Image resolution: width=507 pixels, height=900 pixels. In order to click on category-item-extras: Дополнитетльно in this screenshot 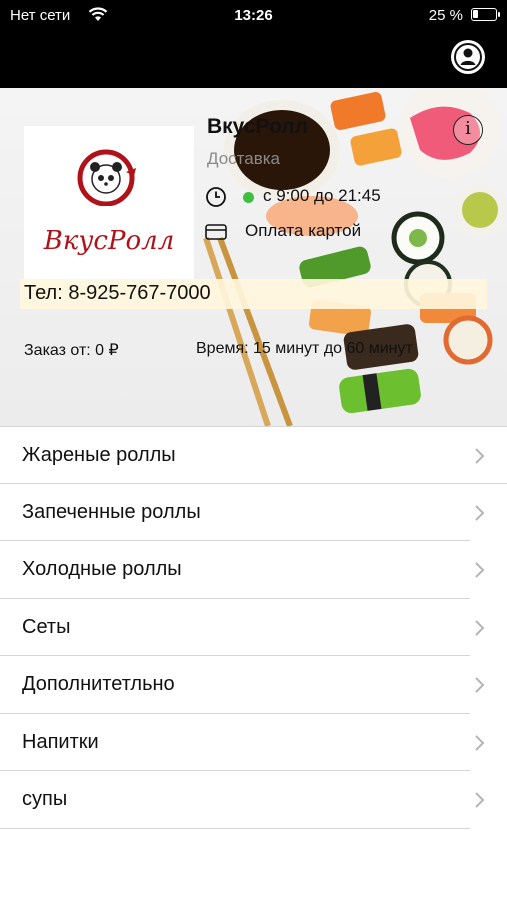, I will do `click(253, 685)`.